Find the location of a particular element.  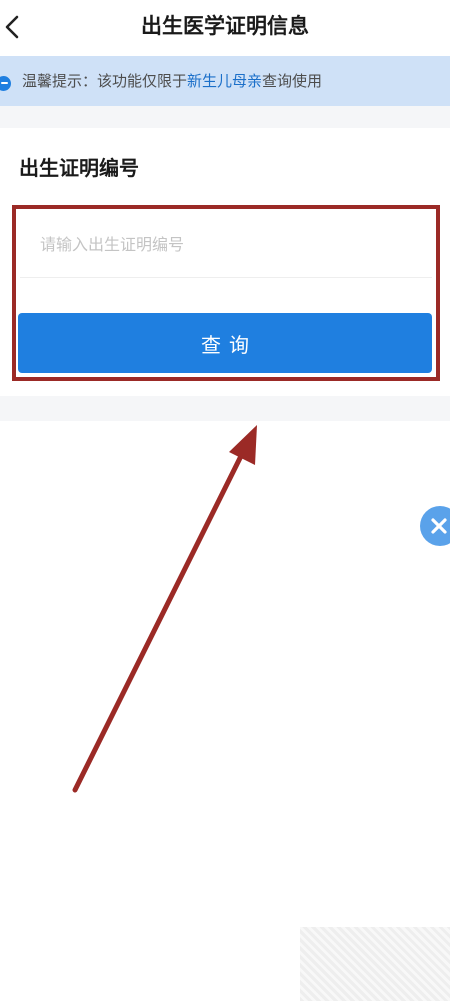

watermark is located at coordinates (375, 964).